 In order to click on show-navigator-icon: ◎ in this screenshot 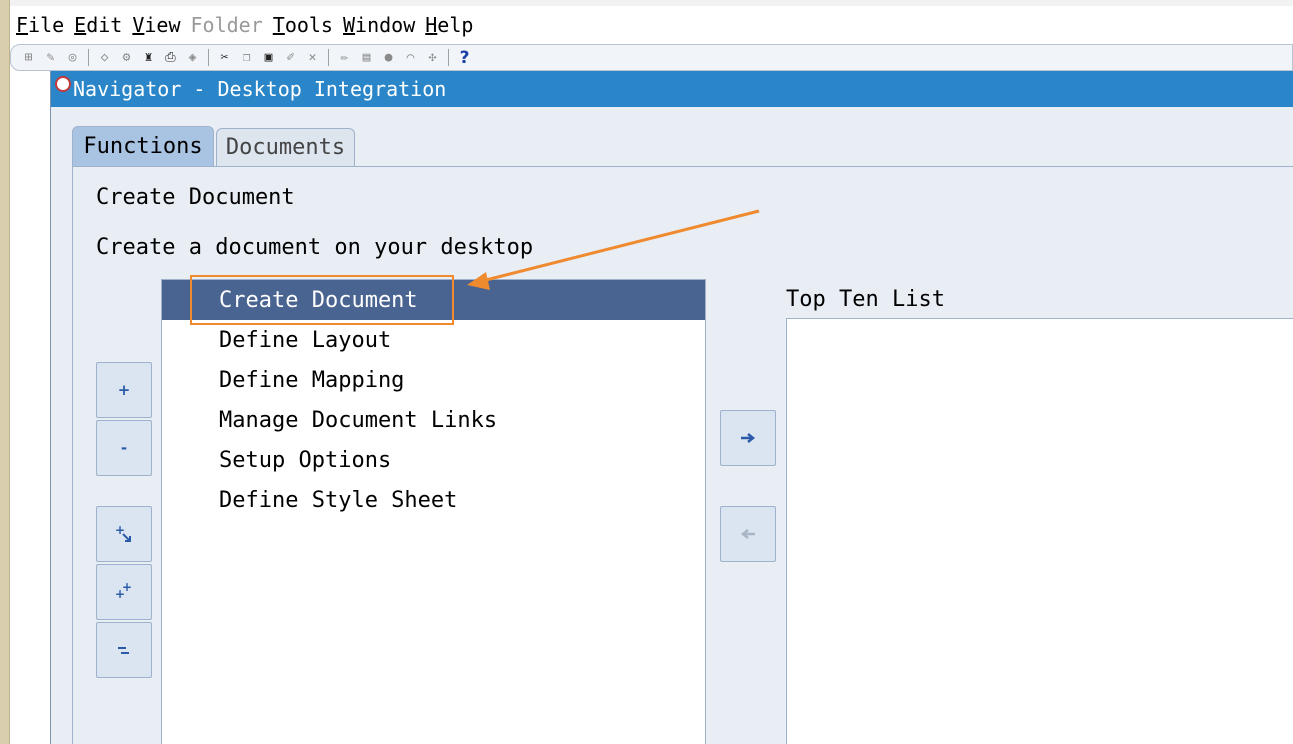, I will do `click(72, 57)`.